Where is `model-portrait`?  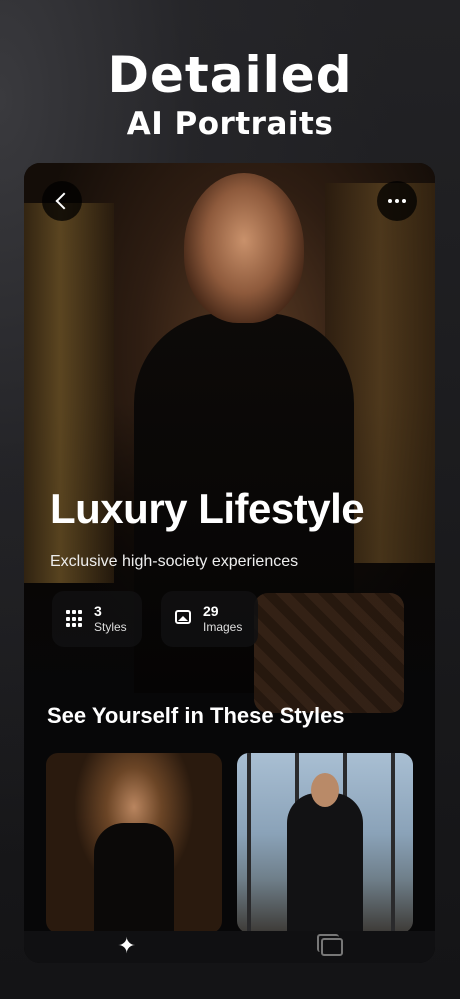
model-portrait is located at coordinates (244, 248).